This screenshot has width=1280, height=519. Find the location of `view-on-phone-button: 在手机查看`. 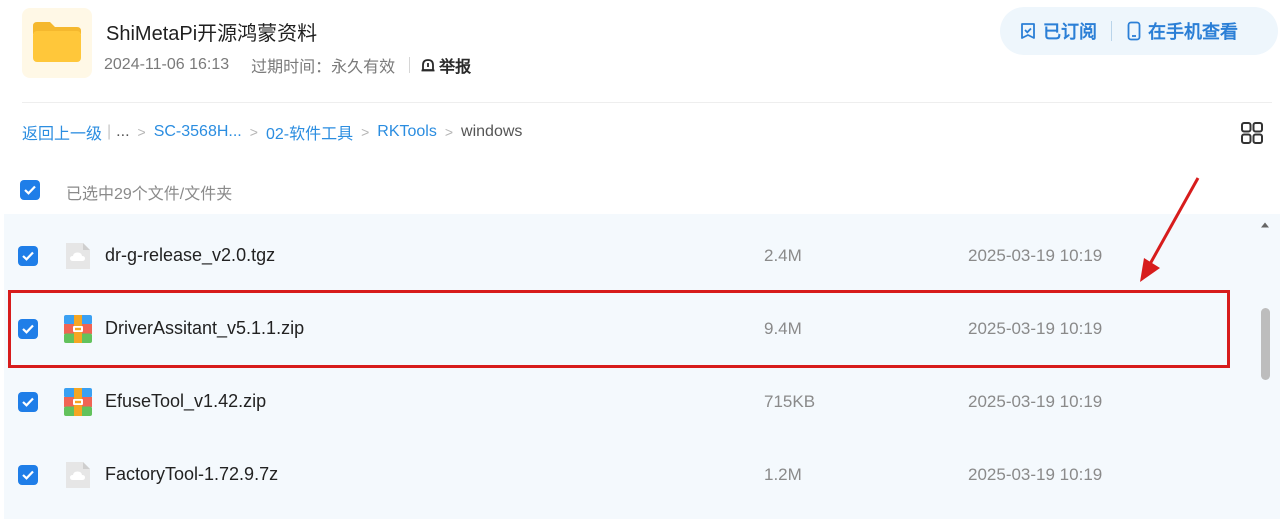

view-on-phone-button: 在手机查看 is located at coordinates (1182, 31).